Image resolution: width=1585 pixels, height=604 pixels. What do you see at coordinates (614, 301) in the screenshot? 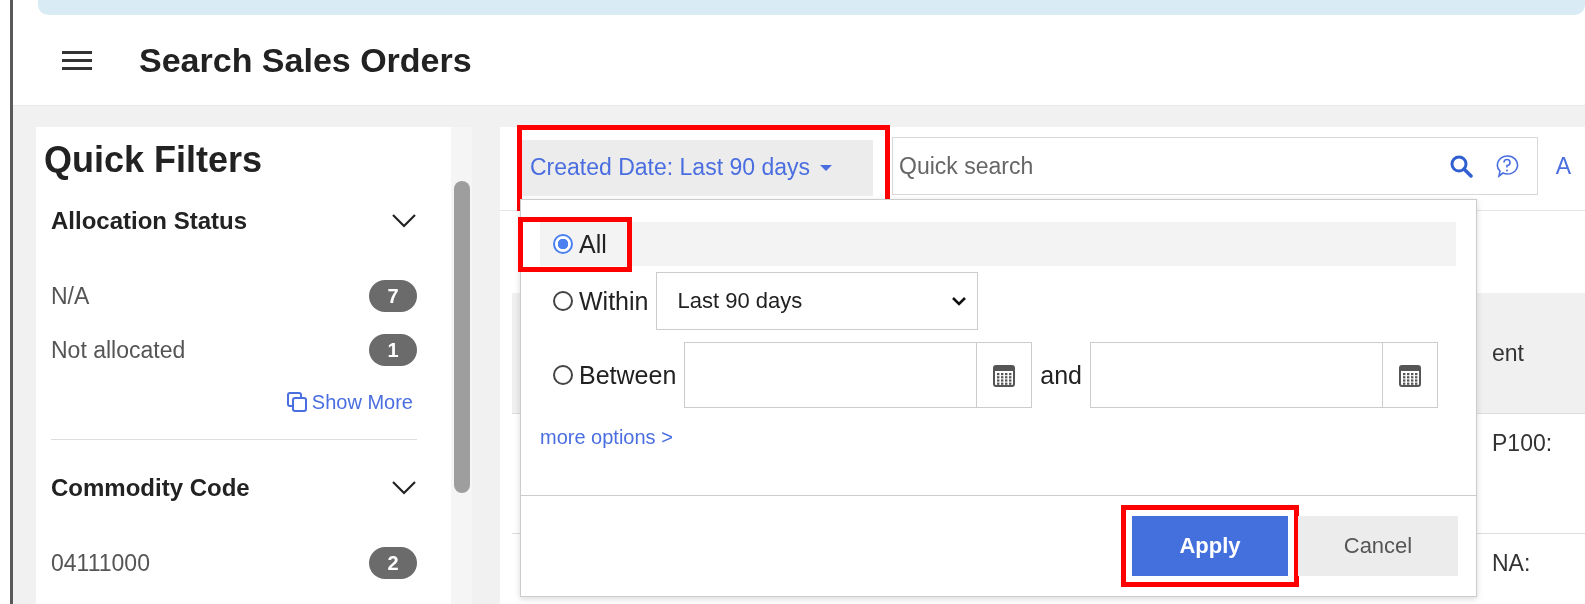
I see `option-label: Within` at bounding box center [614, 301].